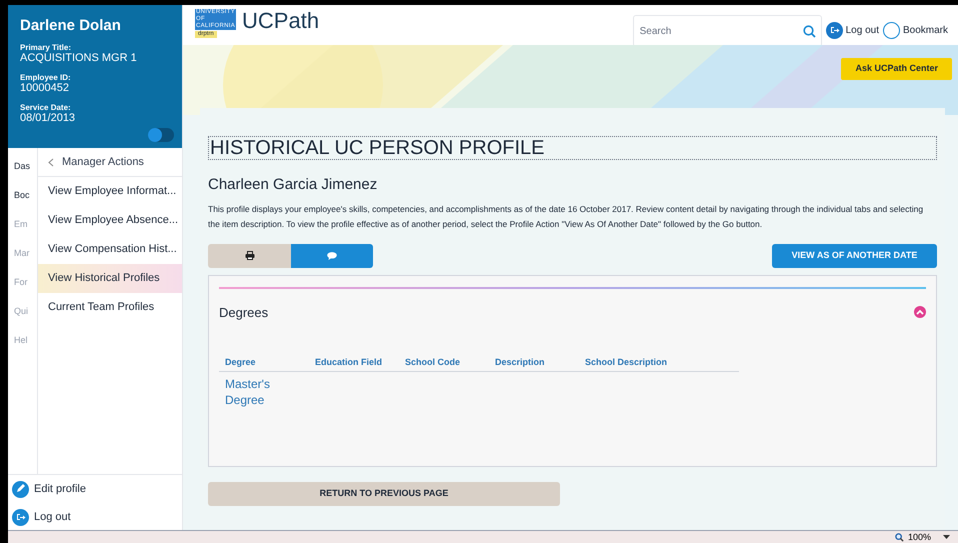 The width and height of the screenshot is (958, 543). I want to click on employee-name: Darlene Dolan, so click(71, 26).